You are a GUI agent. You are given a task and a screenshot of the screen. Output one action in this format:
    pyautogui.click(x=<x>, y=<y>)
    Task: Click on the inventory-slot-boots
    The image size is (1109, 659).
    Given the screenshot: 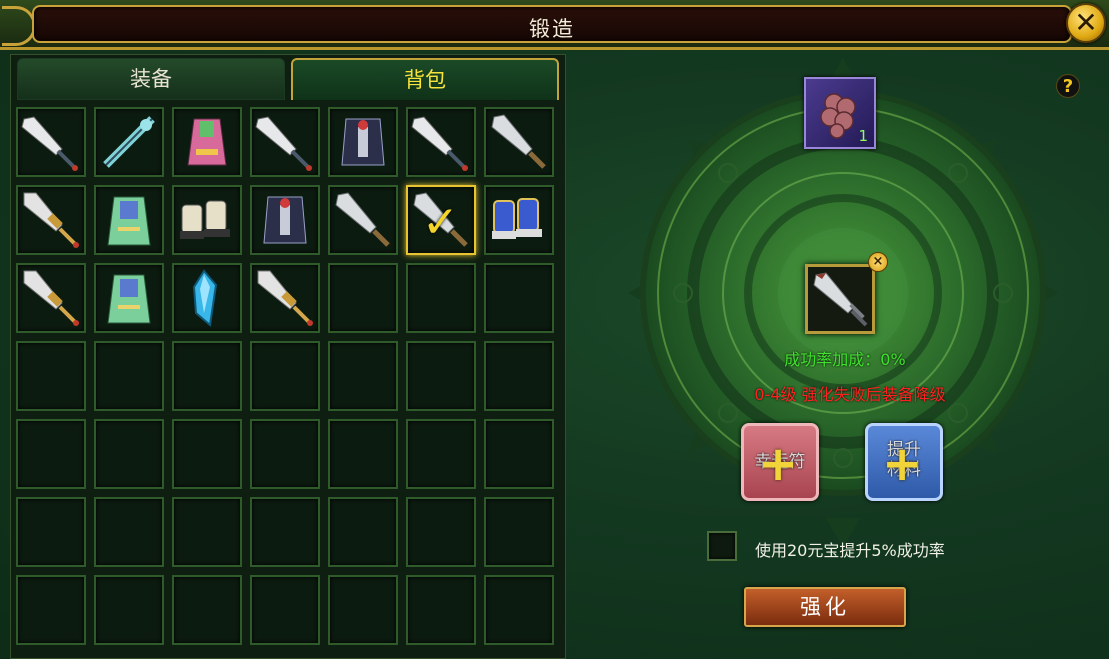 What is the action you would take?
    pyautogui.click(x=207, y=220)
    